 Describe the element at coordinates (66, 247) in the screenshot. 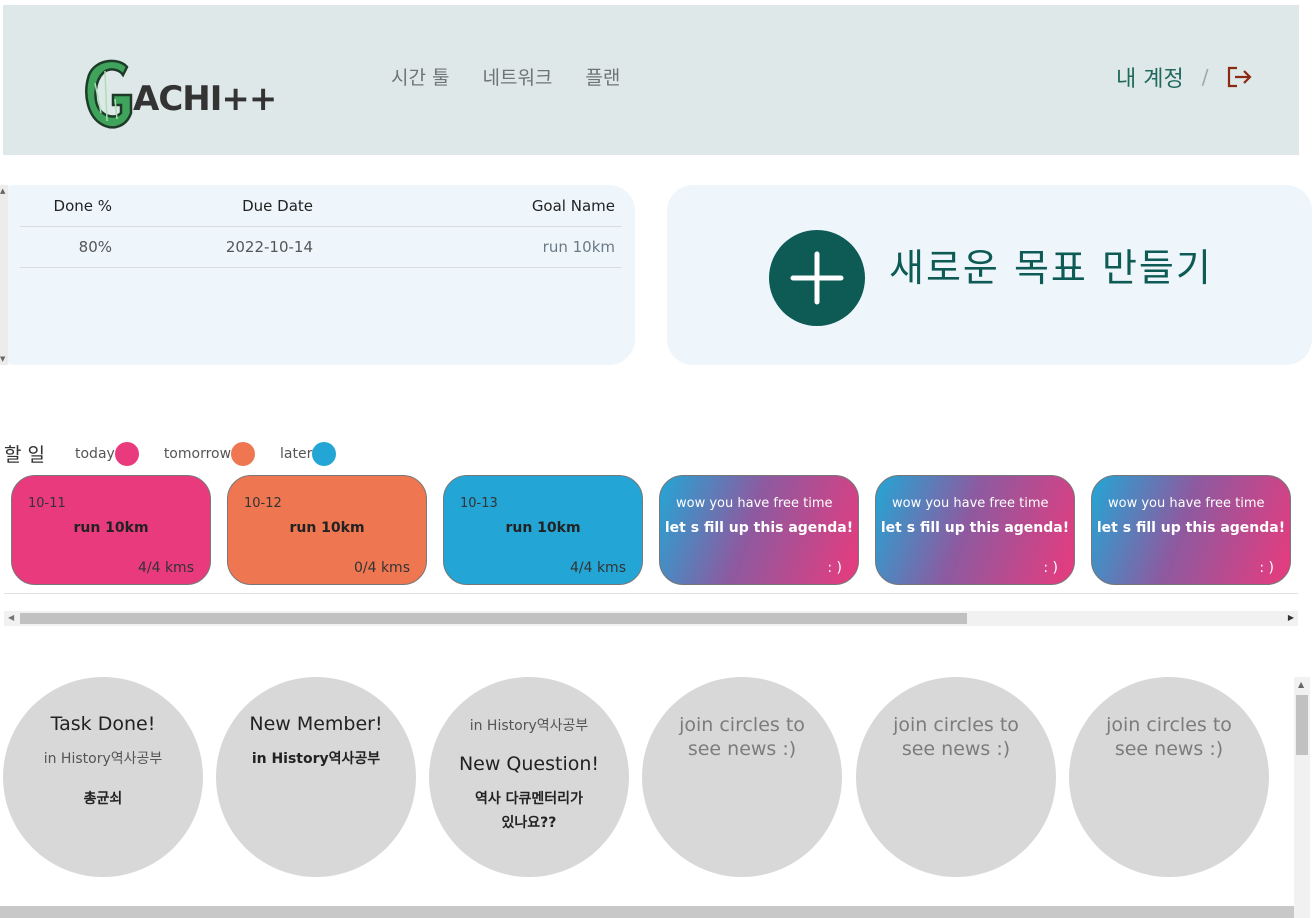

I see `cell-done: 80%` at that location.